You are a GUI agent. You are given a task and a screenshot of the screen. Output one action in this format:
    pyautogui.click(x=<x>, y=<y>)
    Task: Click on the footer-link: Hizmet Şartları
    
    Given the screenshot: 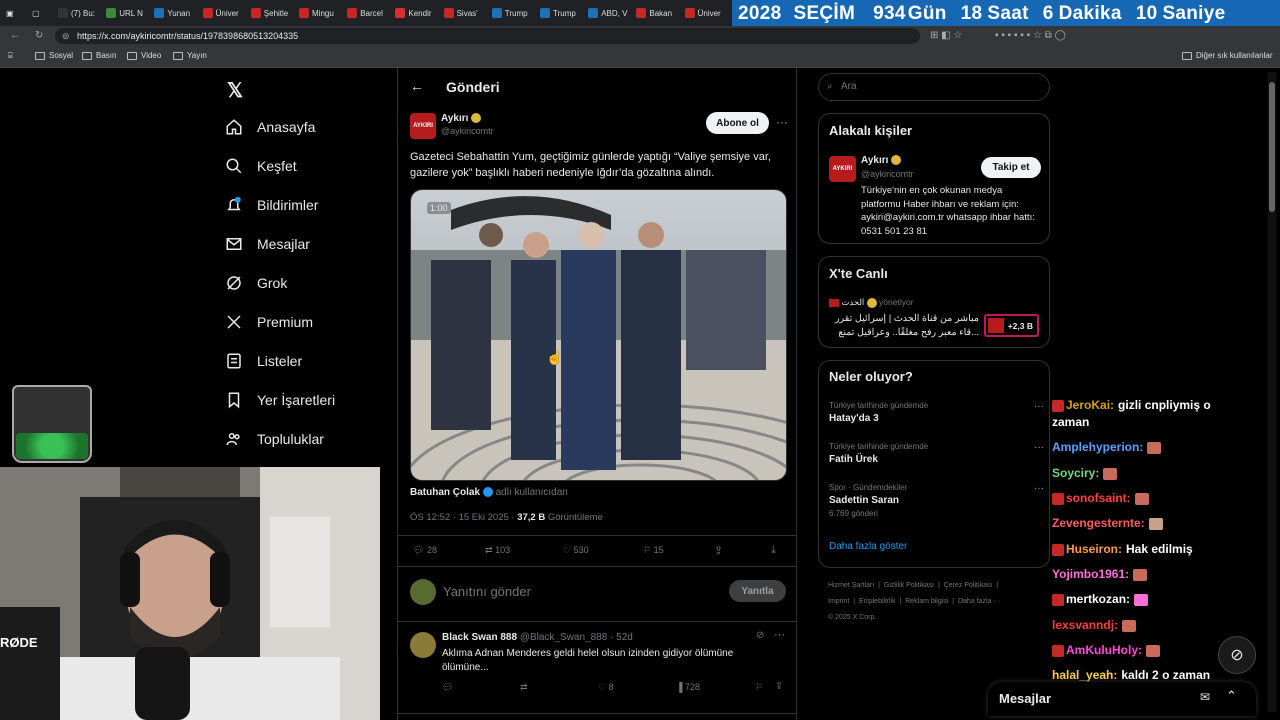 What is the action you would take?
    pyautogui.click(x=851, y=585)
    